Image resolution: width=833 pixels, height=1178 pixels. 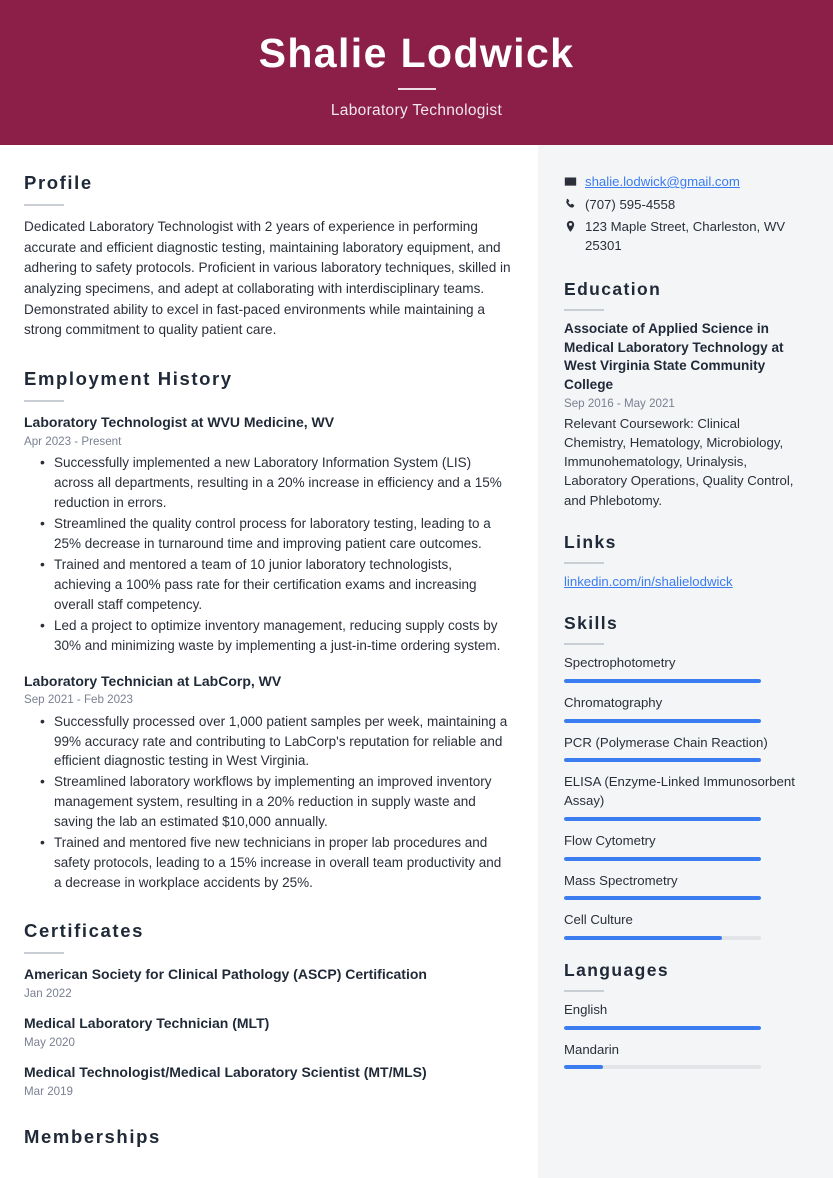 What do you see at coordinates (682, 1055) in the screenshot?
I see `language-item: Mandarin` at bounding box center [682, 1055].